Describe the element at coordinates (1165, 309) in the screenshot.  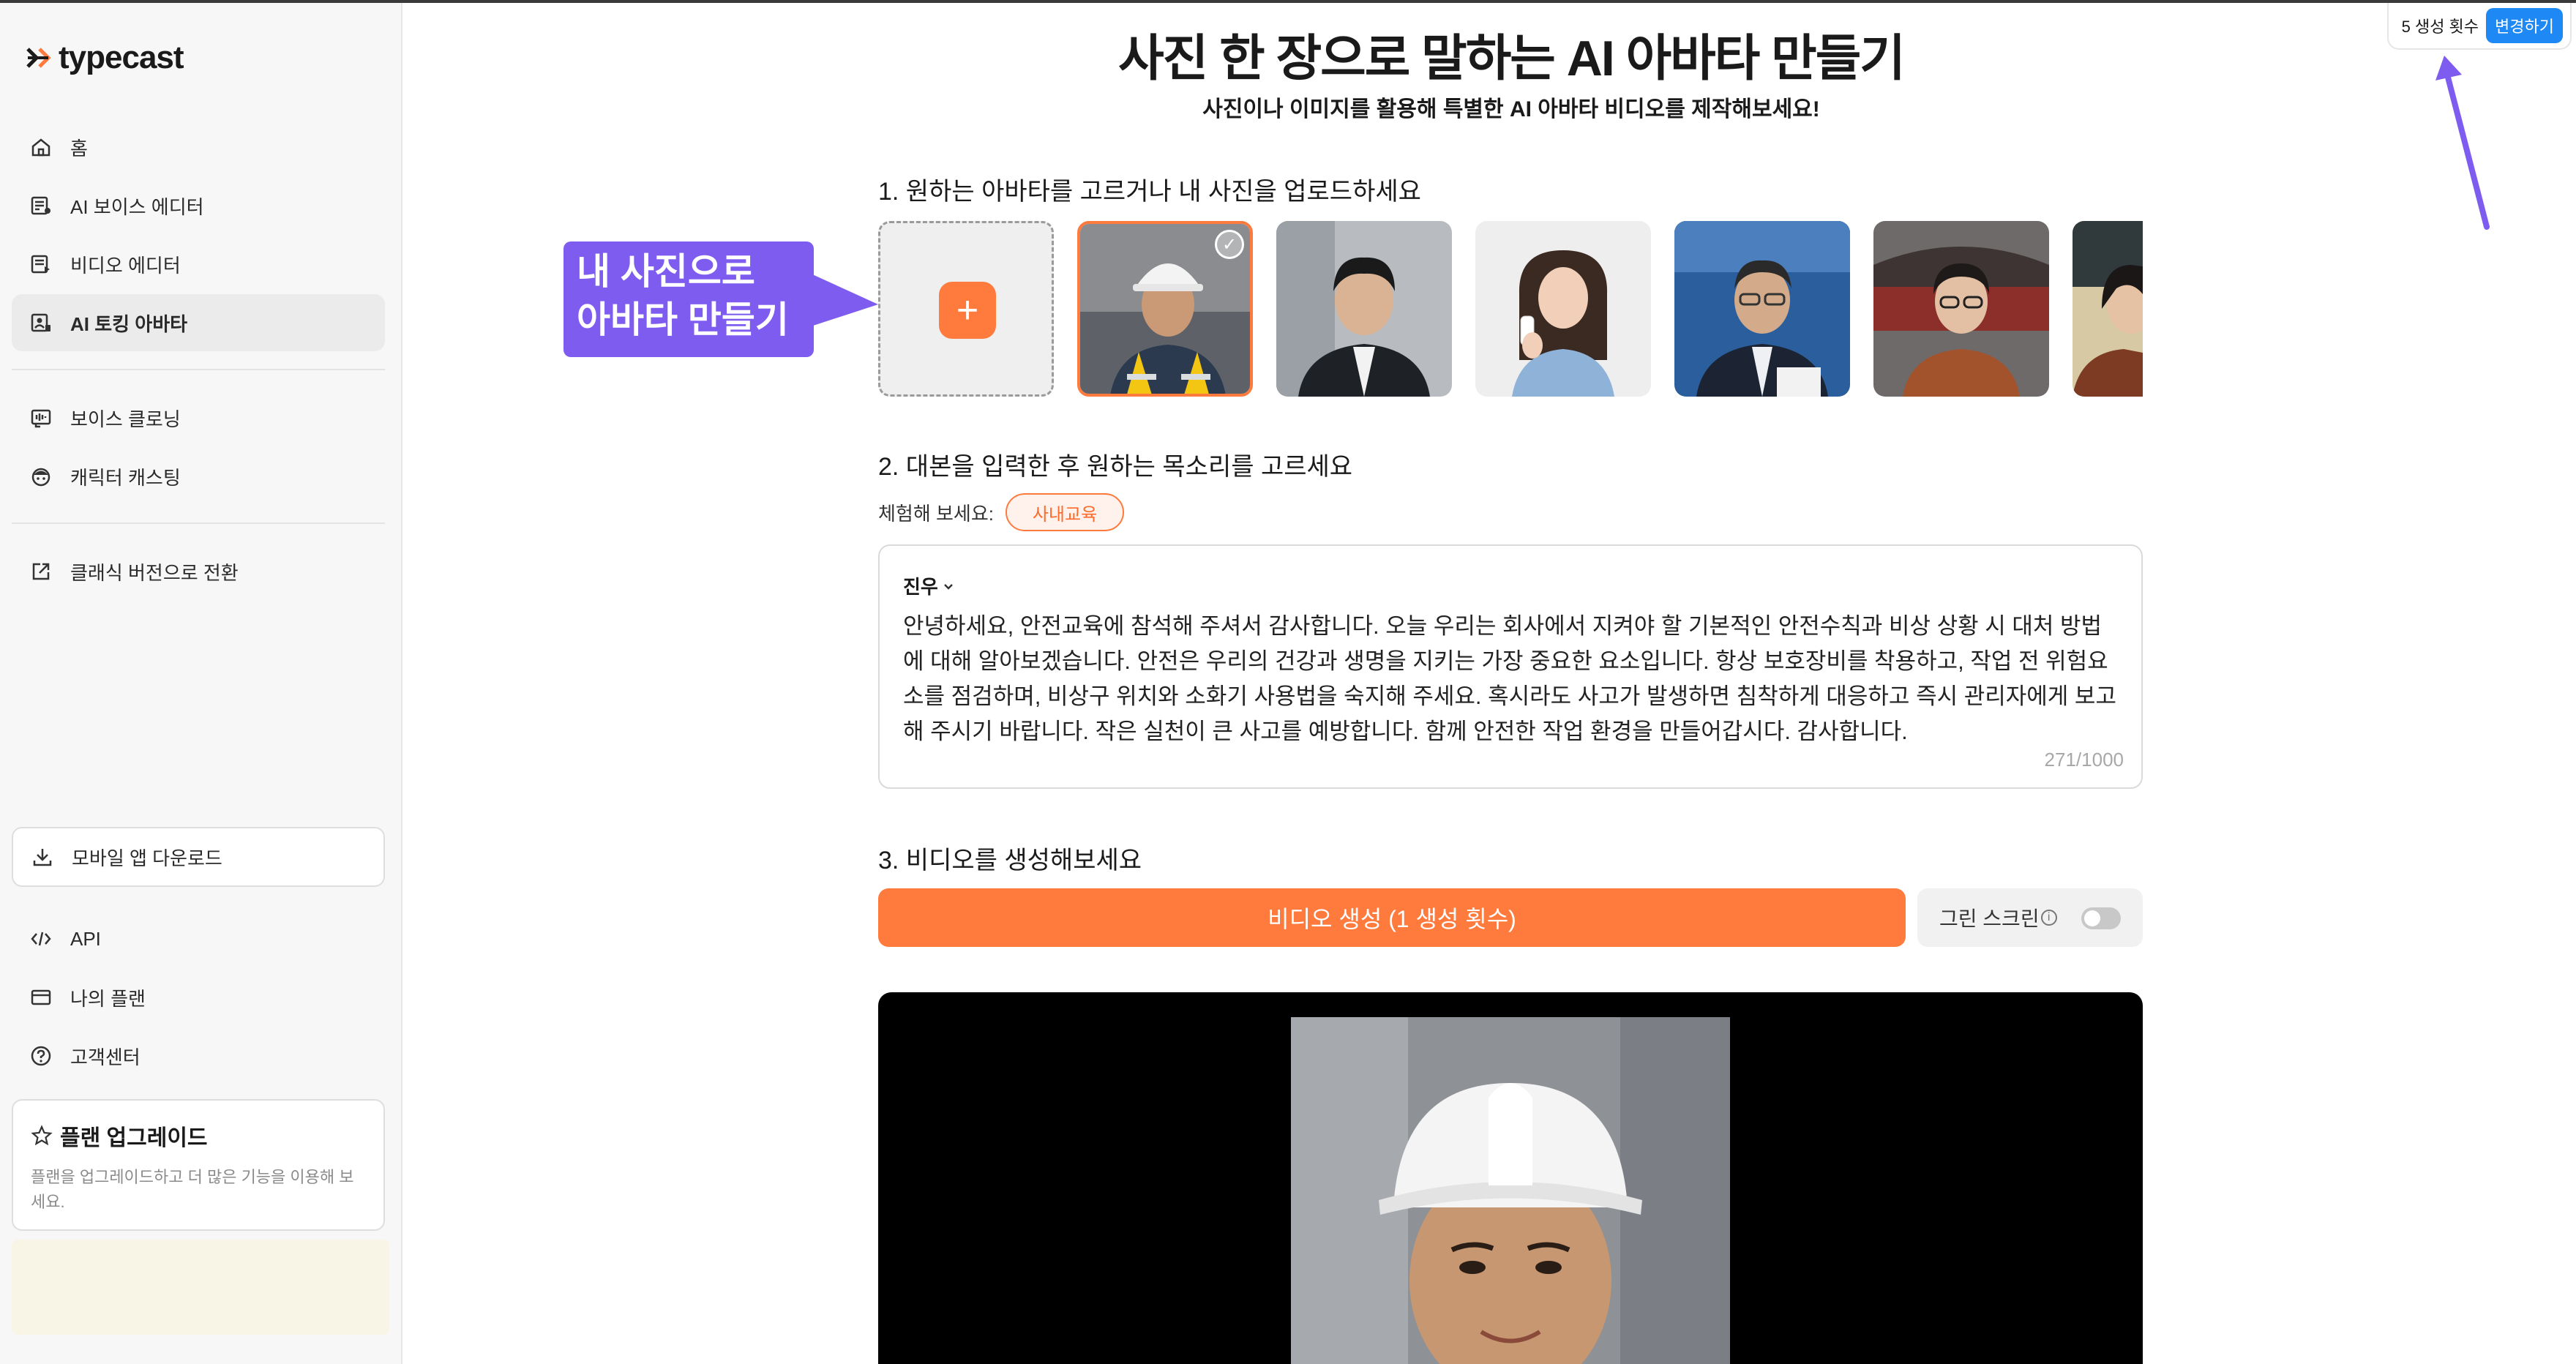
I see `avatar-option-1: ✓` at that location.